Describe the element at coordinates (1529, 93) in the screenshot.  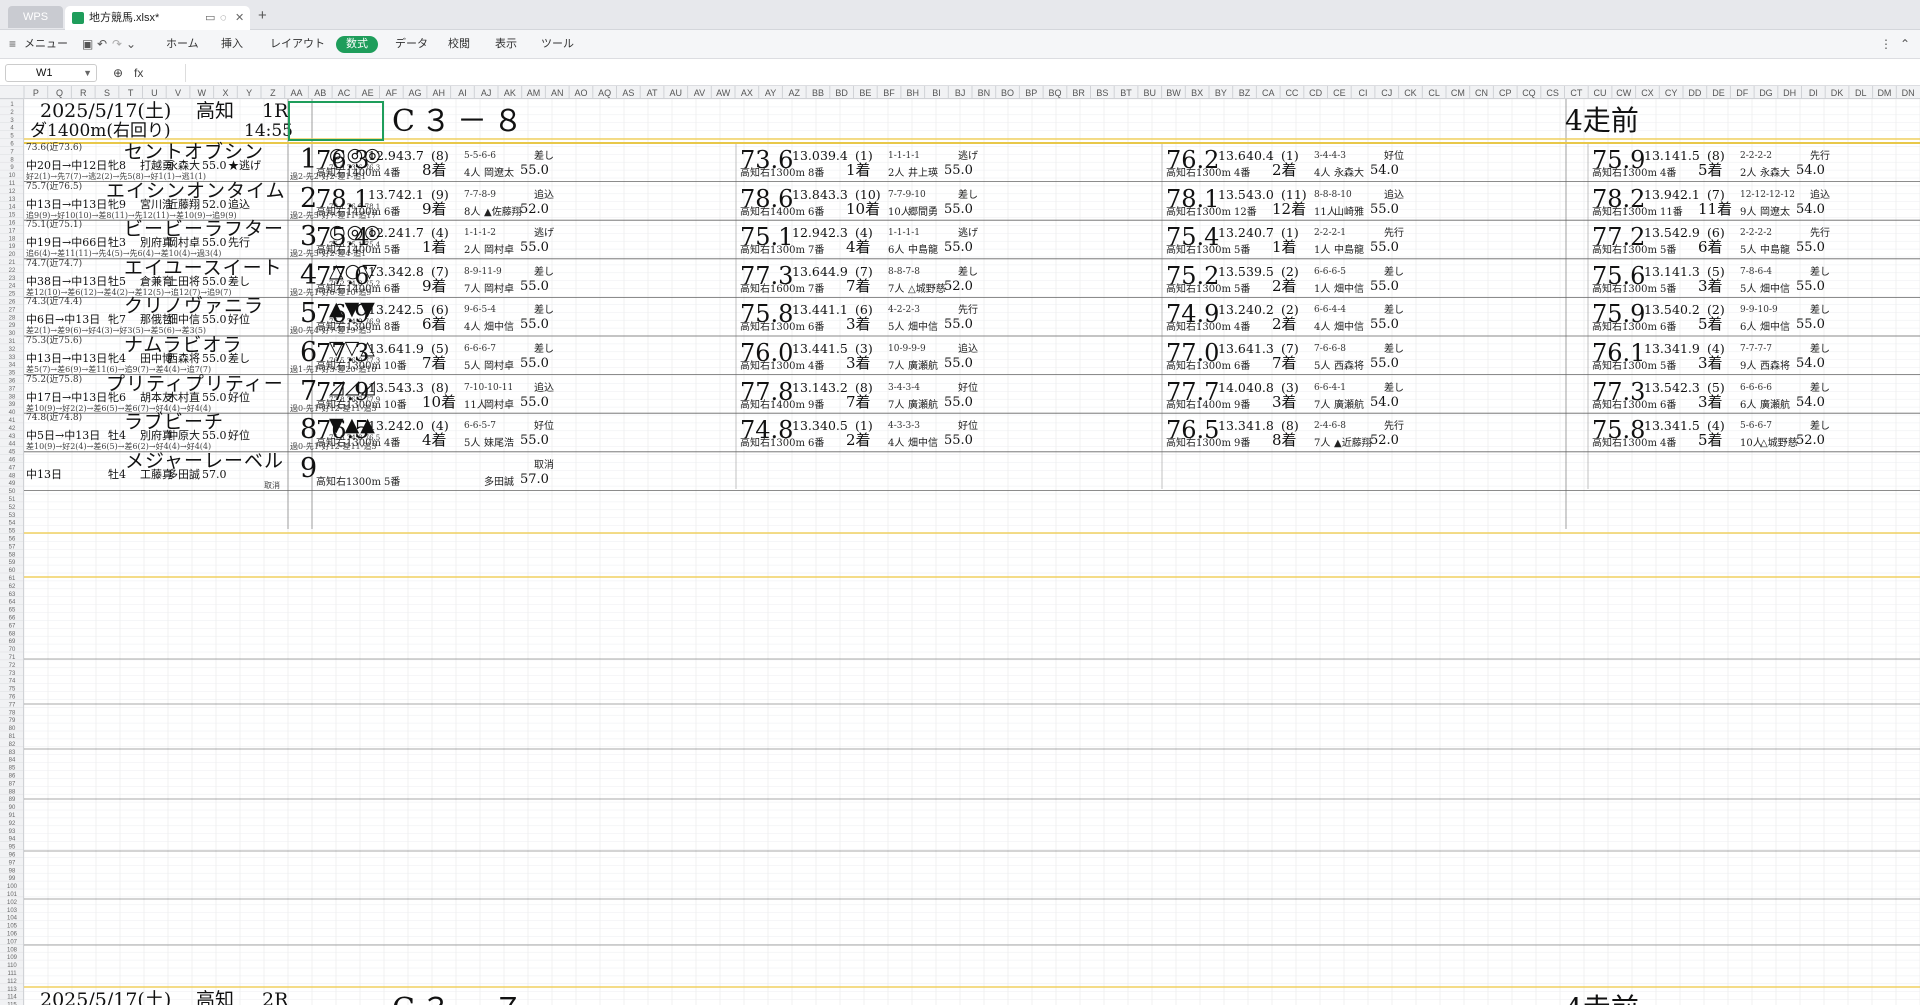
I see `column-label: CQ` at that location.